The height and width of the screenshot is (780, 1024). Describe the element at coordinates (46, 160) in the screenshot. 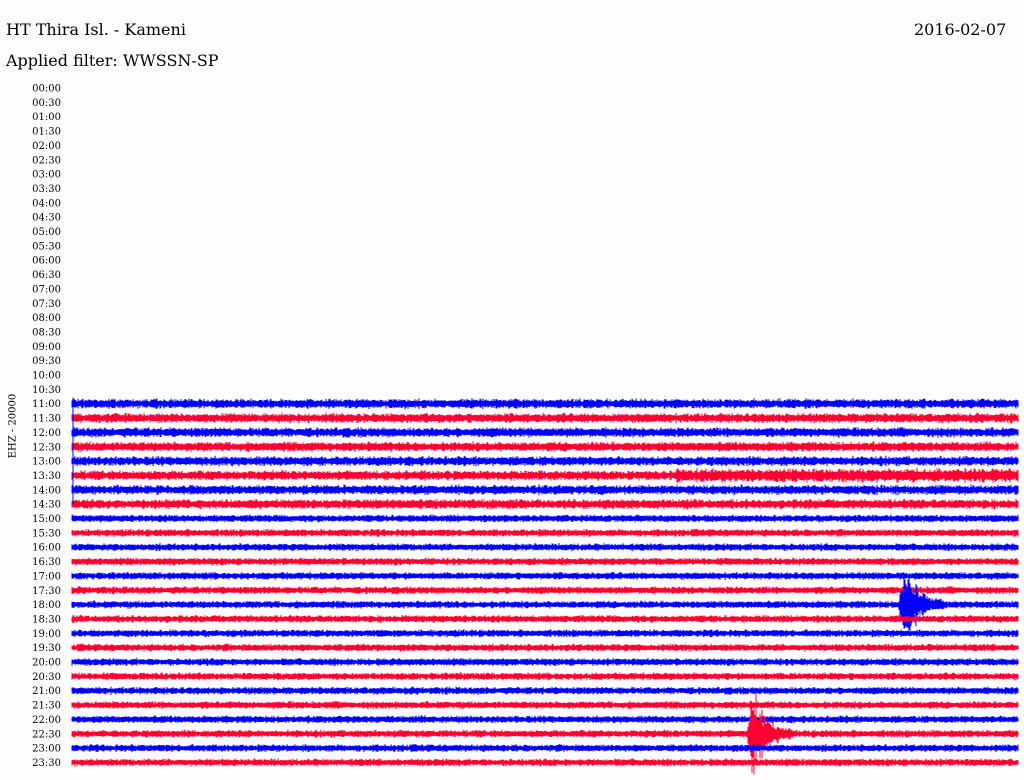

I see `time-tick-label: 02:30` at that location.